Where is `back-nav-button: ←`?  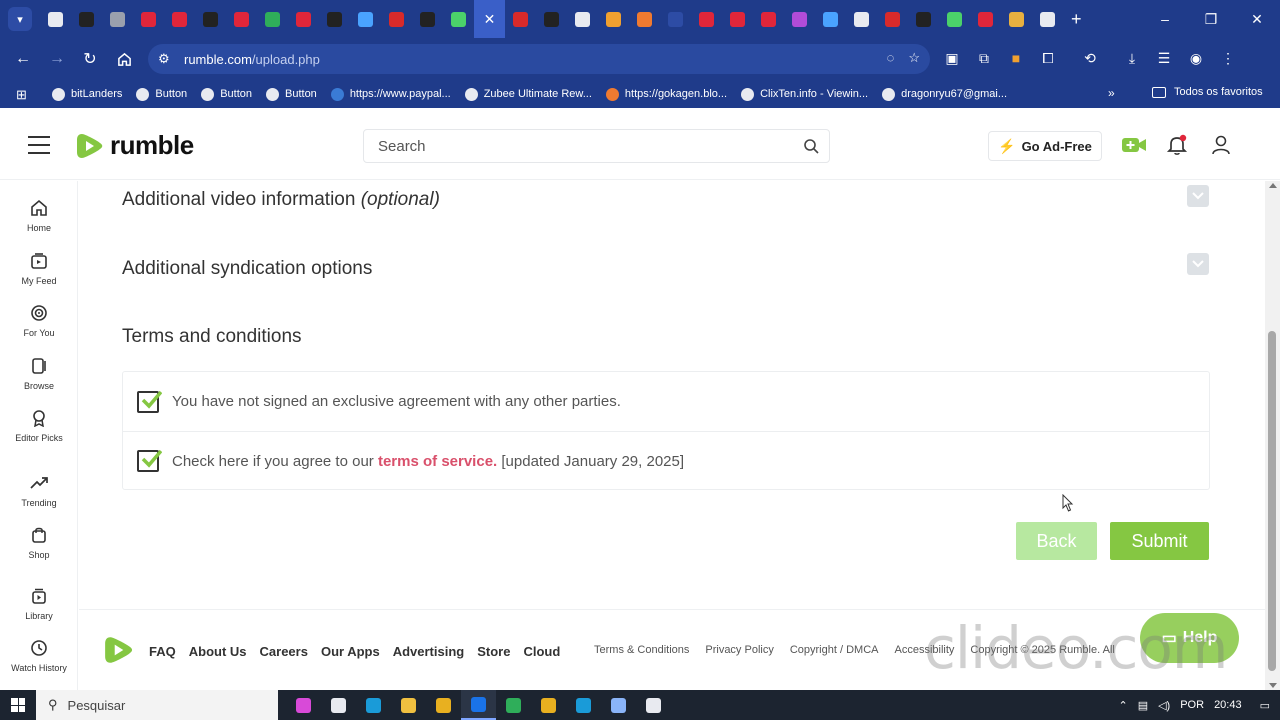 back-nav-button: ← is located at coordinates (23, 59).